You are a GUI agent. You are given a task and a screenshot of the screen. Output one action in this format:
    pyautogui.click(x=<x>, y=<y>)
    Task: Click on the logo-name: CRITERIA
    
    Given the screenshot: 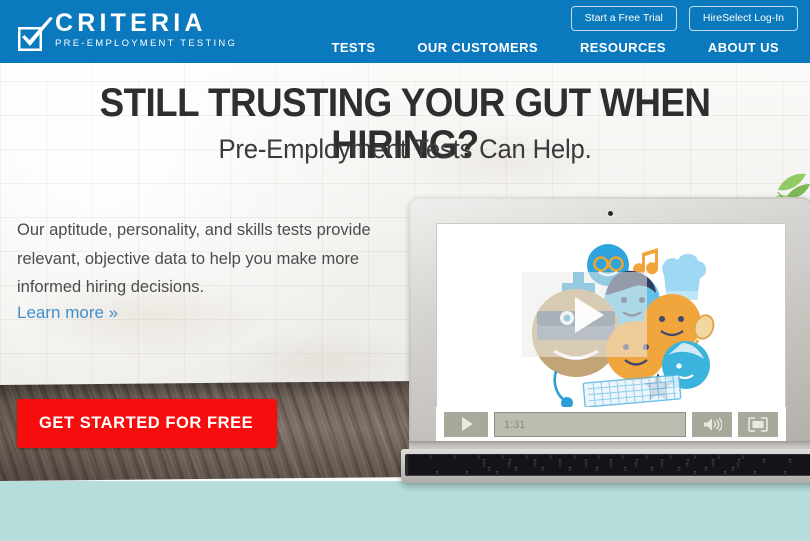 What is the action you would take?
    pyautogui.click(x=131, y=23)
    